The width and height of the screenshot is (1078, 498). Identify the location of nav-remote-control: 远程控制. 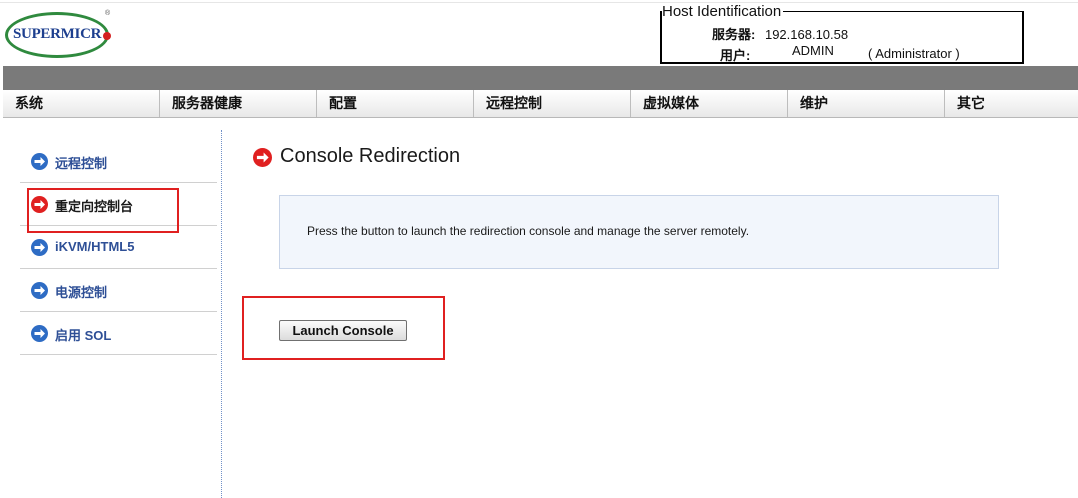
(552, 103).